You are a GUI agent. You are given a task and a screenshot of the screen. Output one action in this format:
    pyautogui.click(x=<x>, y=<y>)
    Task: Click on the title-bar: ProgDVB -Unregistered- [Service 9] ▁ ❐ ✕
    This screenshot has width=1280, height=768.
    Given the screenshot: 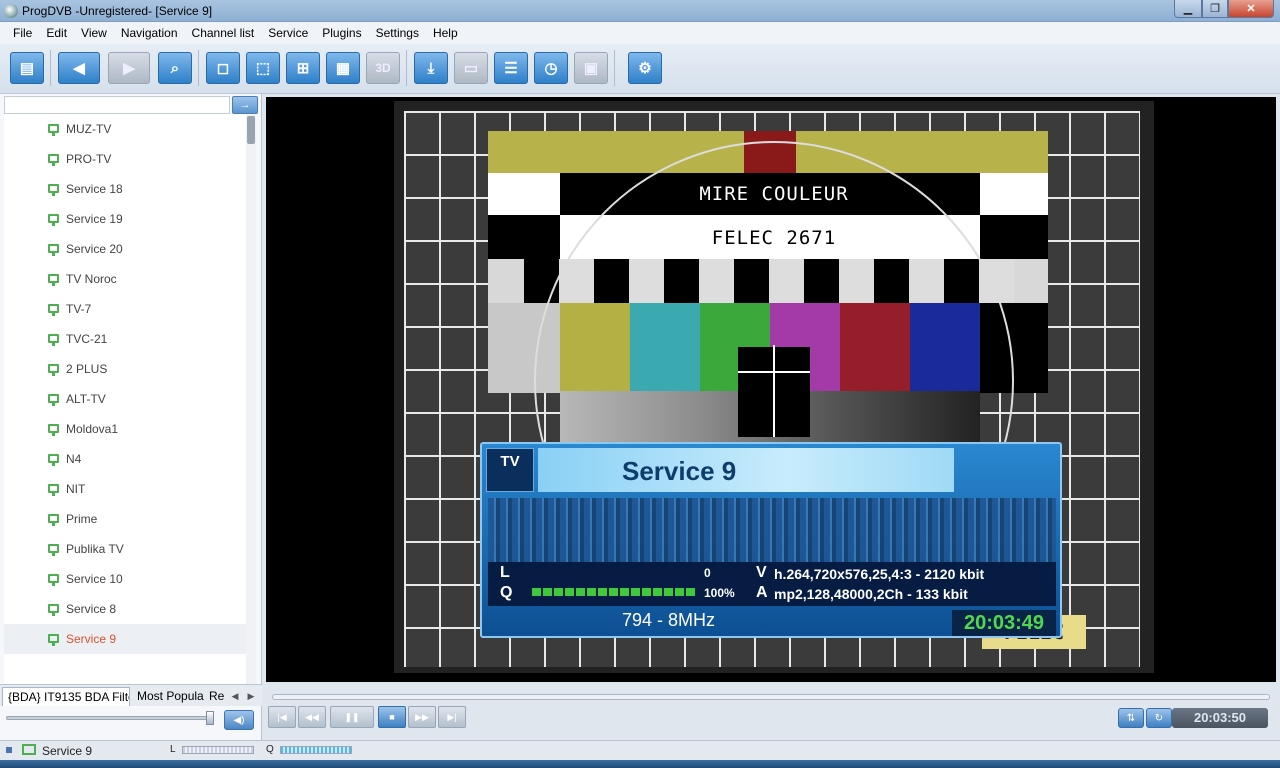 What is the action you would take?
    pyautogui.click(x=640, y=11)
    